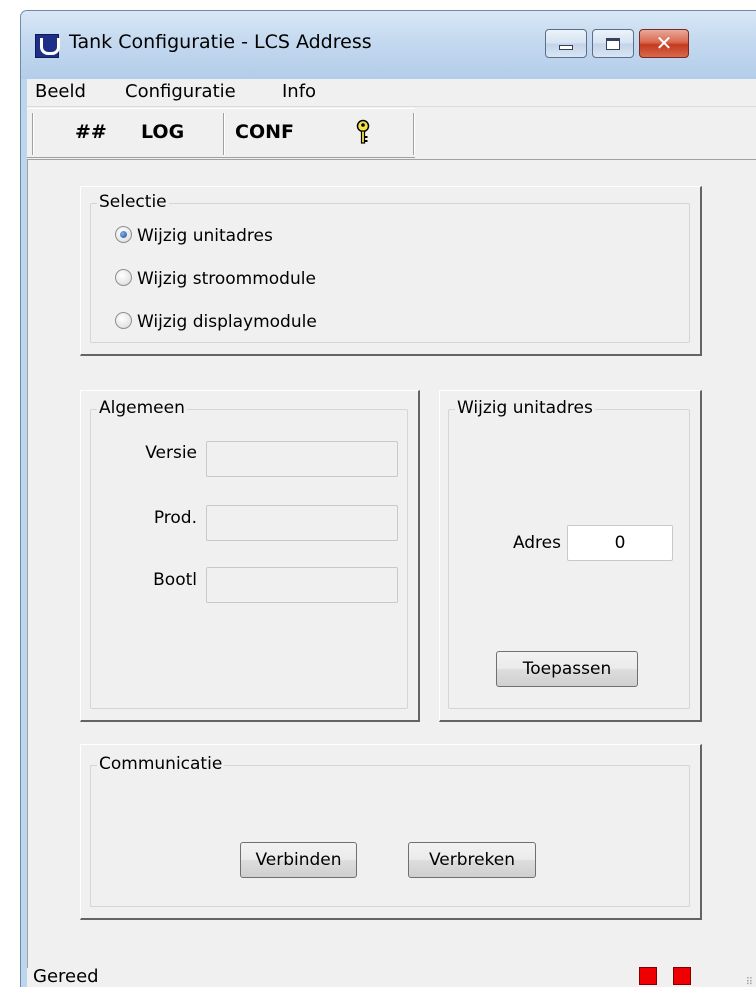 The height and width of the screenshot is (987, 756). I want to click on title-bar: Tank Configuratie - LCS Address ✕, so click(388, 45).